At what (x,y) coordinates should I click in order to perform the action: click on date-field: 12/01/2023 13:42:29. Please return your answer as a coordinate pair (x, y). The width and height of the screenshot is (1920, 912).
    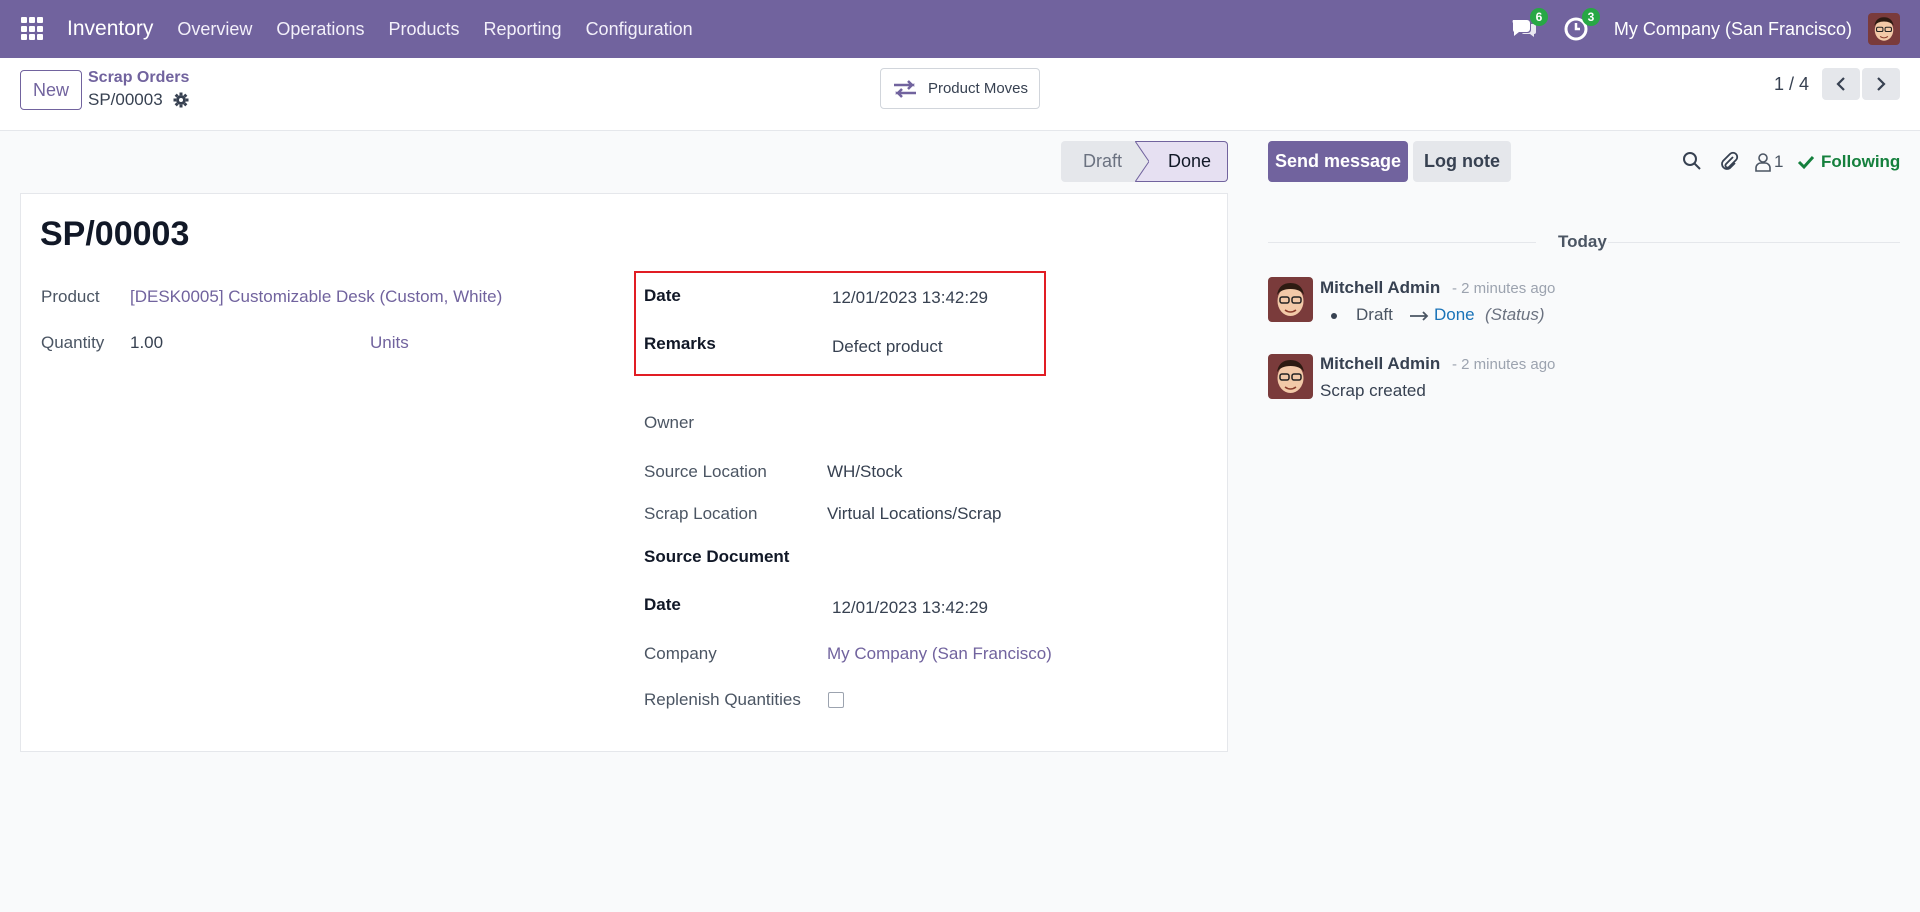
    Looking at the image, I should click on (910, 298).